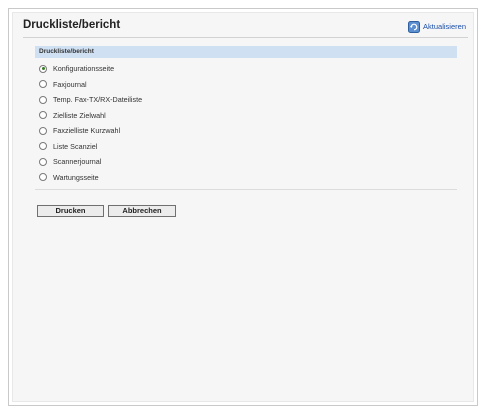 The height and width of the screenshot is (409, 487). What do you see at coordinates (87, 131) in the screenshot?
I see `option-label: Faxzielliste Kurzwahl` at bounding box center [87, 131].